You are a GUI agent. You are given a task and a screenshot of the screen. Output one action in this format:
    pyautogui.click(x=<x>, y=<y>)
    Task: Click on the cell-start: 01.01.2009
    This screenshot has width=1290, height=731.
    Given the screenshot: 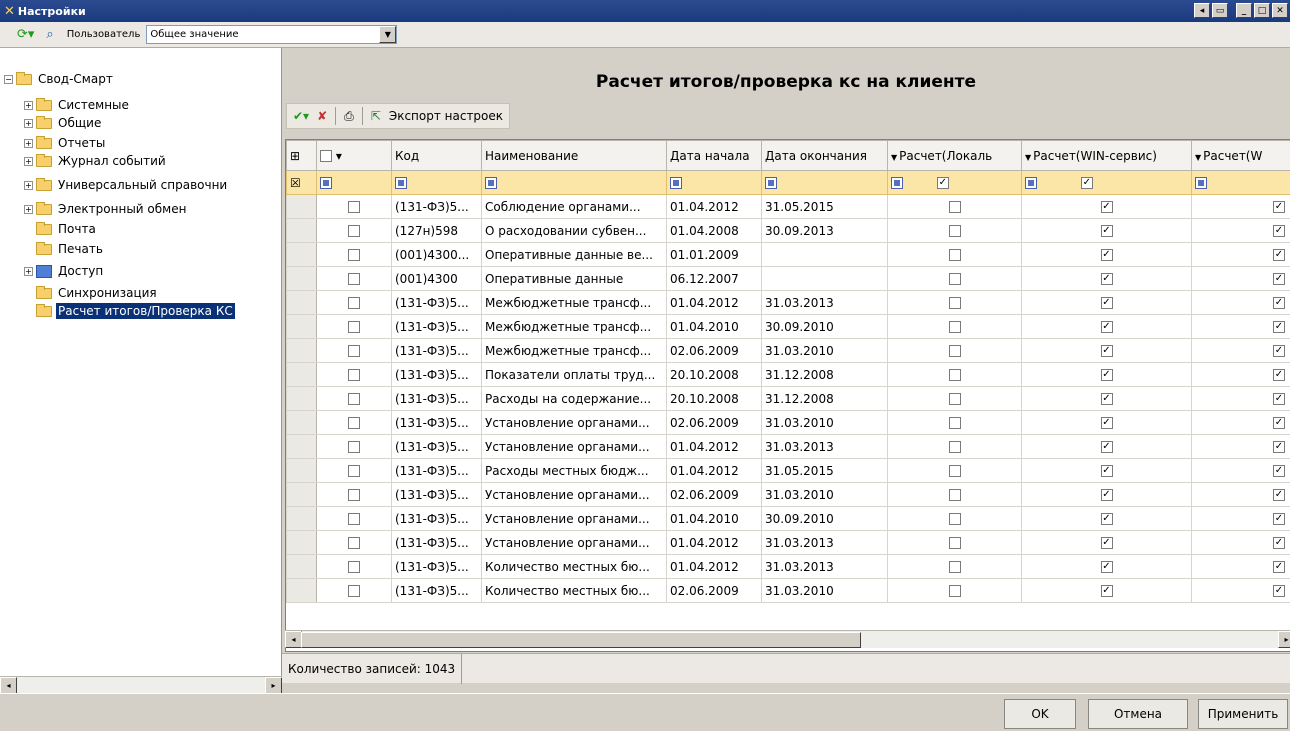 What is the action you would take?
    pyautogui.click(x=714, y=254)
    